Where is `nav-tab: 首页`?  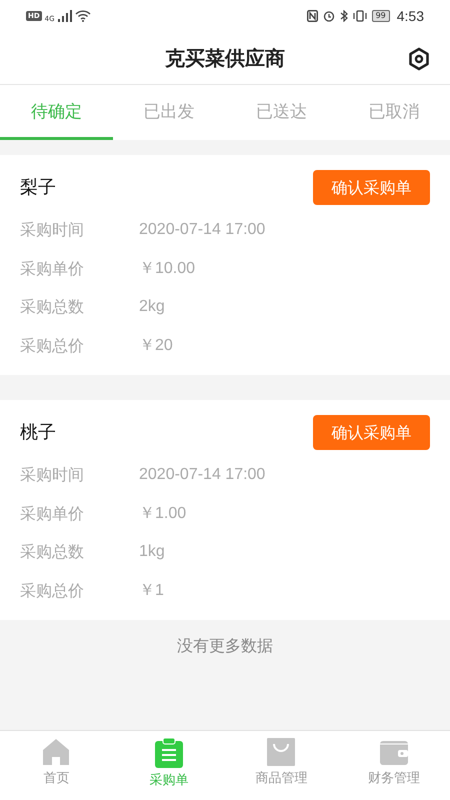
nav-tab: 首页 is located at coordinates (56, 765).